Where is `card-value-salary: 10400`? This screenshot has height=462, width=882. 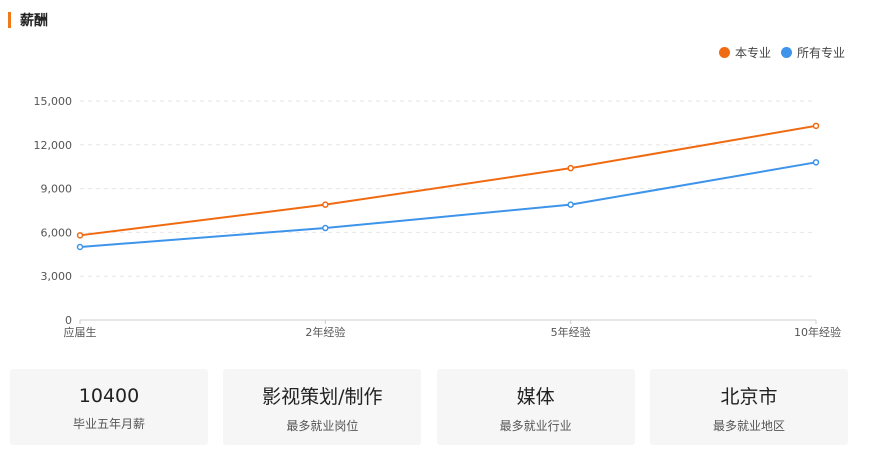
card-value-salary: 10400 is located at coordinates (109, 395).